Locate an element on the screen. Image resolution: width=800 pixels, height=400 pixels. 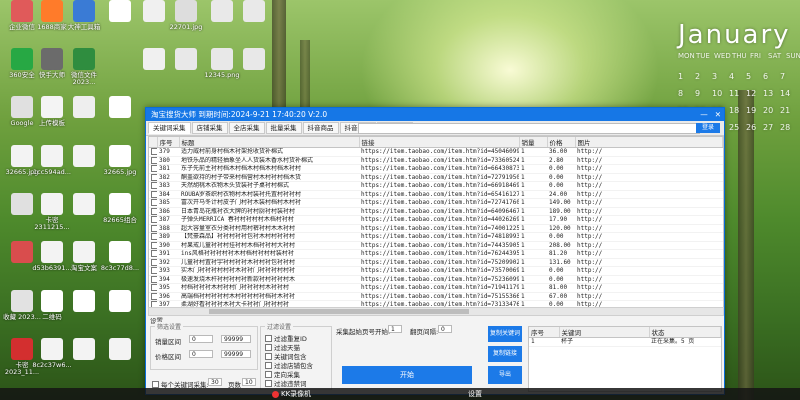
calendar-day: 14 is located at coordinates (788, 93).